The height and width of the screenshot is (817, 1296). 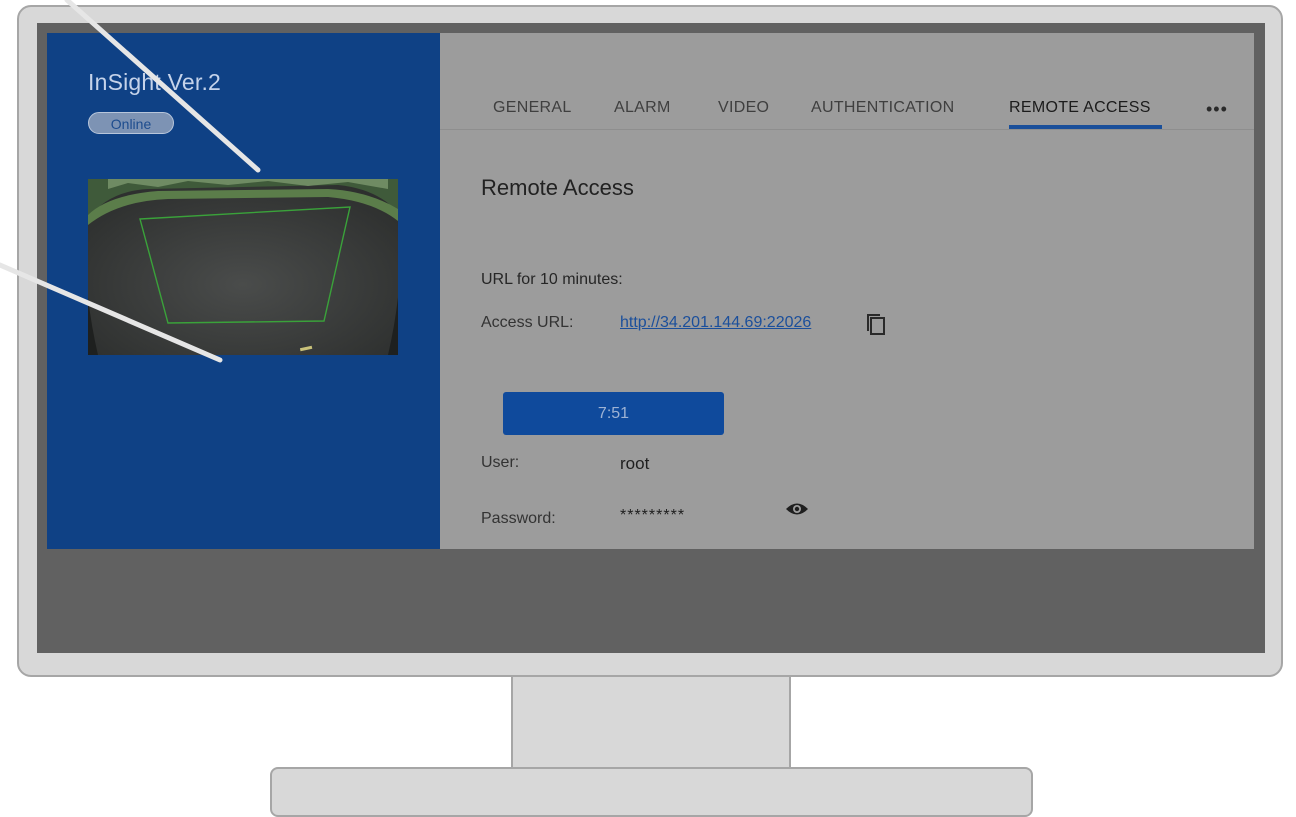 I want to click on tab-authentication: AUTHENTICATION, so click(x=882, y=108).